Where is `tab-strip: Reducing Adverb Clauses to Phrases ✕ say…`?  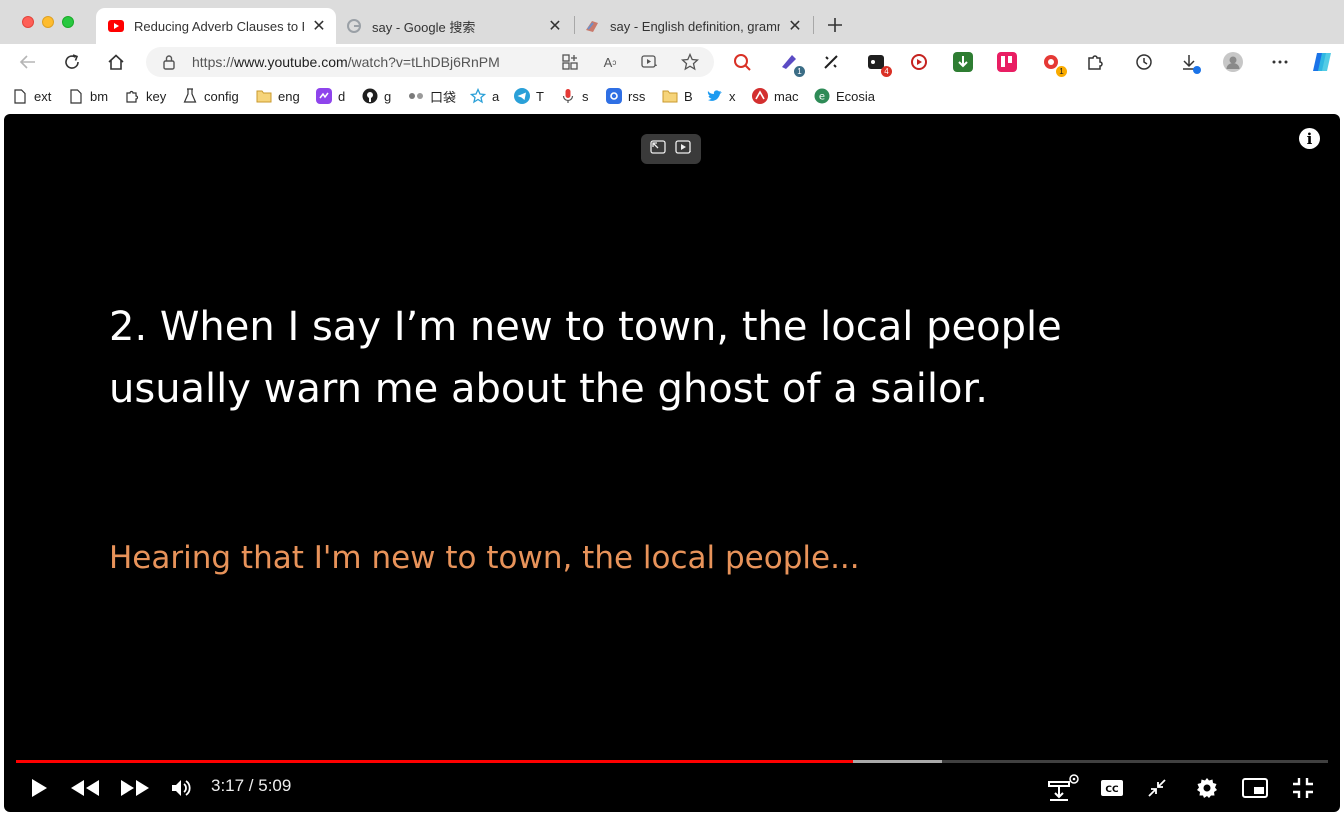 tab-strip: Reducing Adverb Clauses to Phrases ✕ say… is located at coordinates (672, 22).